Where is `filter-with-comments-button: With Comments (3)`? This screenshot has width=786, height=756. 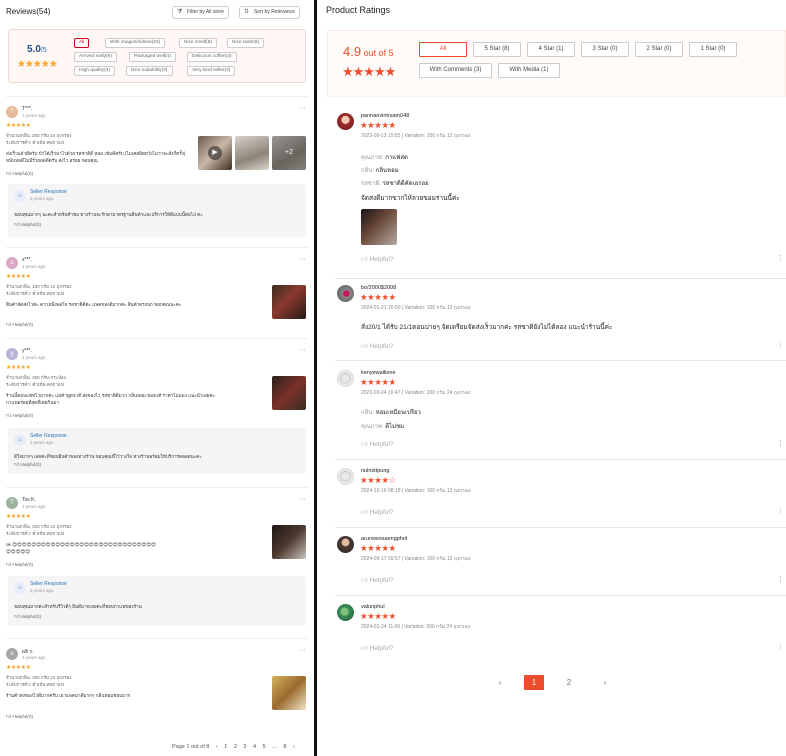 filter-with-comments-button: With Comments (3) is located at coordinates (455, 70).